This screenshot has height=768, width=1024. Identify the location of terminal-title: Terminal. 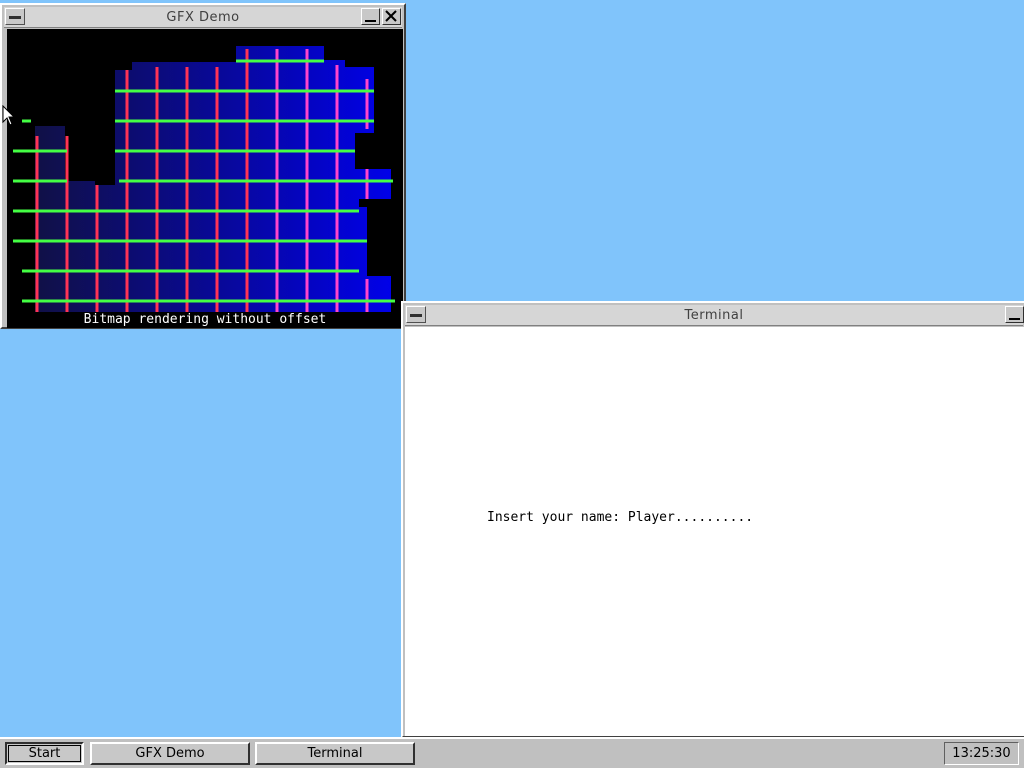
(714, 315).